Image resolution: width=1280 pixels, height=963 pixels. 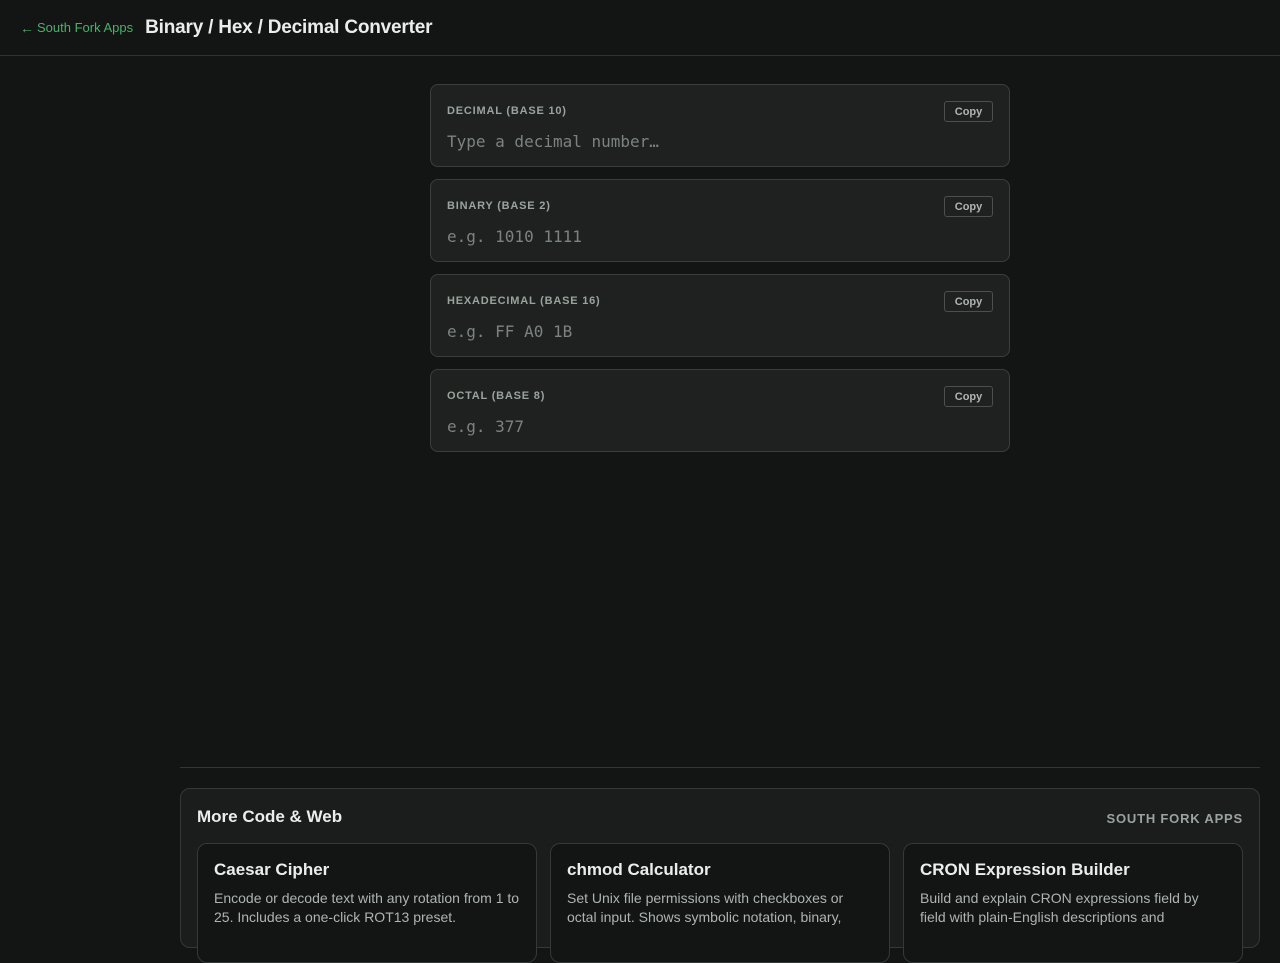 What do you see at coordinates (717, 331) in the screenshot?
I see `hexadecimal-input` at bounding box center [717, 331].